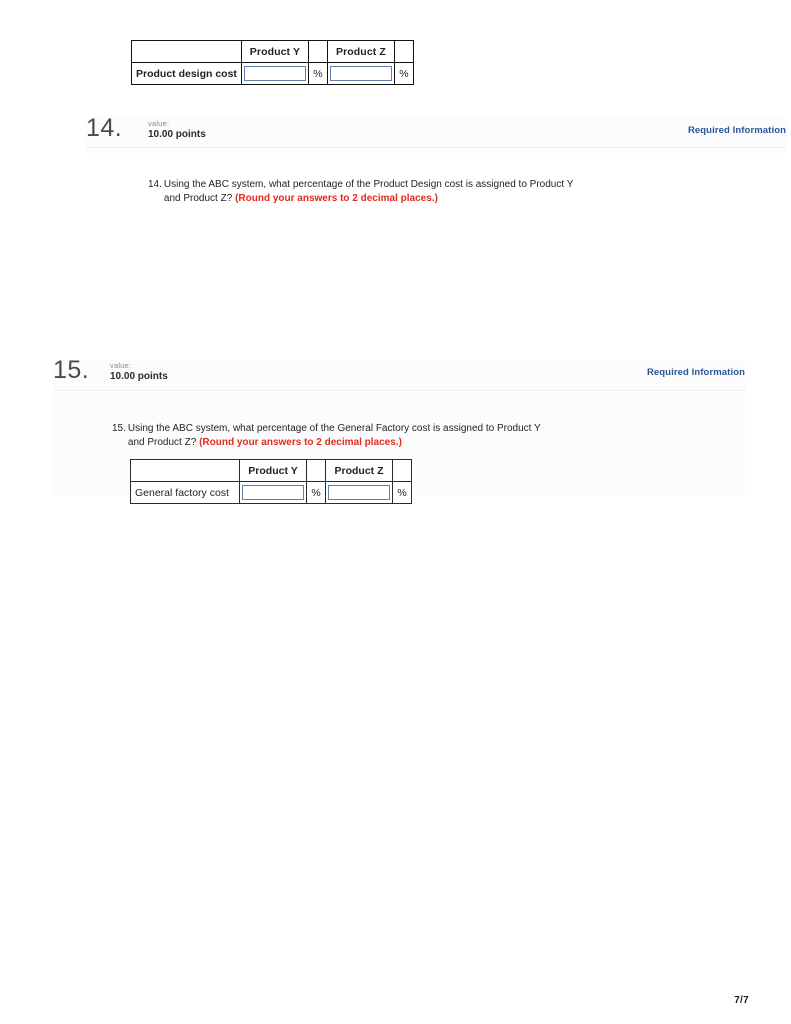 The height and width of the screenshot is (1024, 791). What do you see at coordinates (436, 147) in the screenshot?
I see `question-14-divider` at bounding box center [436, 147].